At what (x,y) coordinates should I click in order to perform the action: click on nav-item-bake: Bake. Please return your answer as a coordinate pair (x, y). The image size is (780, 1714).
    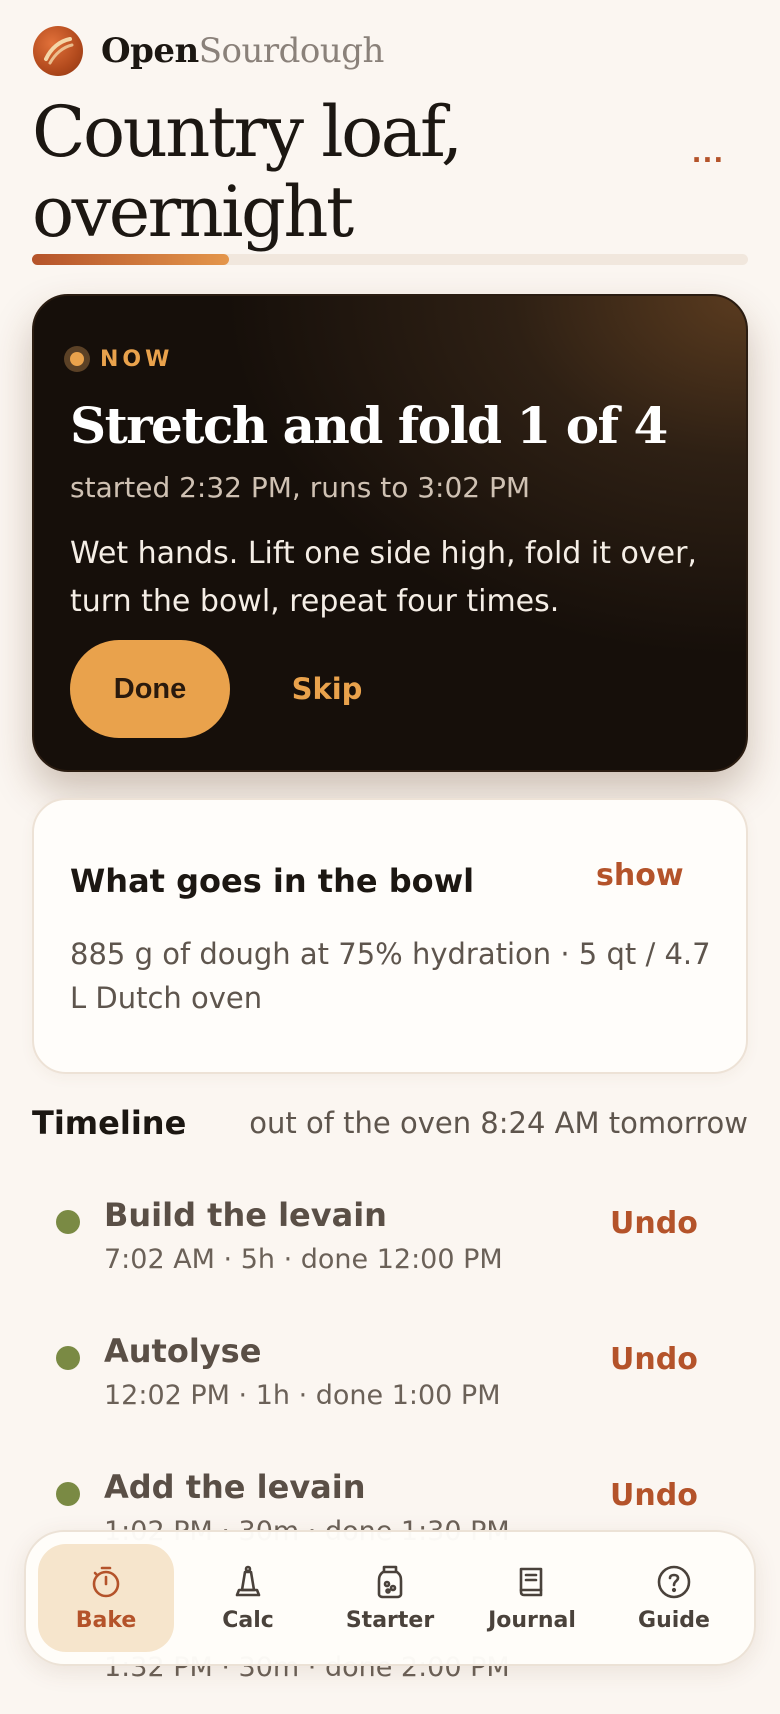
    Looking at the image, I should click on (106, 1598).